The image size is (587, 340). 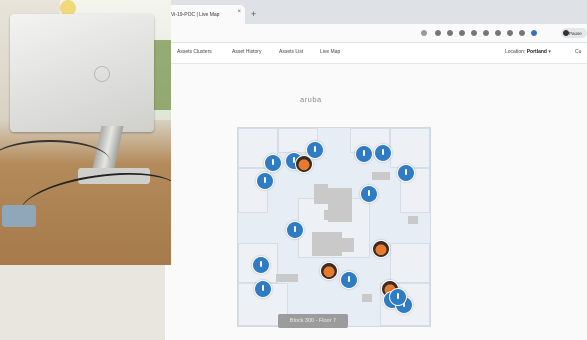 What do you see at coordinates (194, 52) in the screenshot?
I see `nav-assets-clusters: Assets Clusters` at bounding box center [194, 52].